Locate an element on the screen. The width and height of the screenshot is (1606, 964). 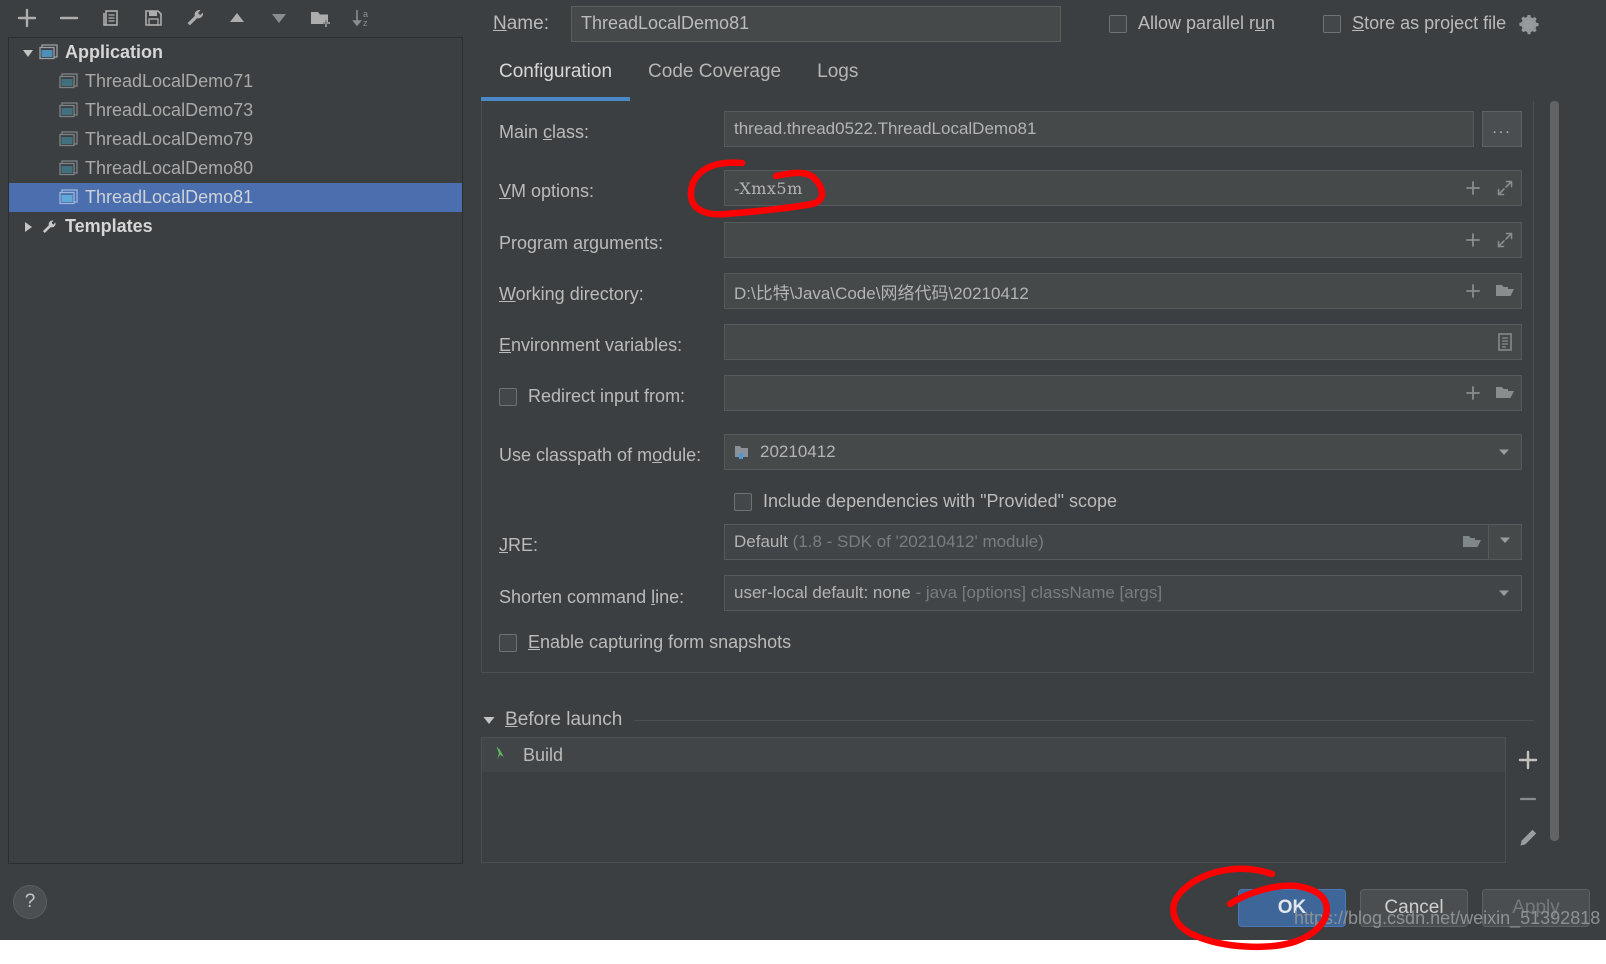
sort-az-icon: a z is located at coordinates (363, 18).